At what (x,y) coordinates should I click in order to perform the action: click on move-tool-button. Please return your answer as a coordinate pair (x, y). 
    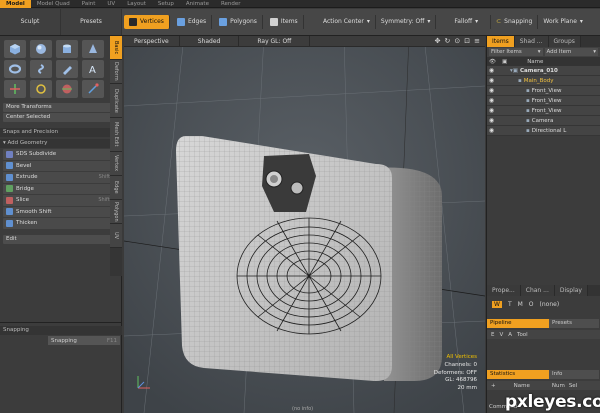
    Looking at the image, I should click on (15, 89).